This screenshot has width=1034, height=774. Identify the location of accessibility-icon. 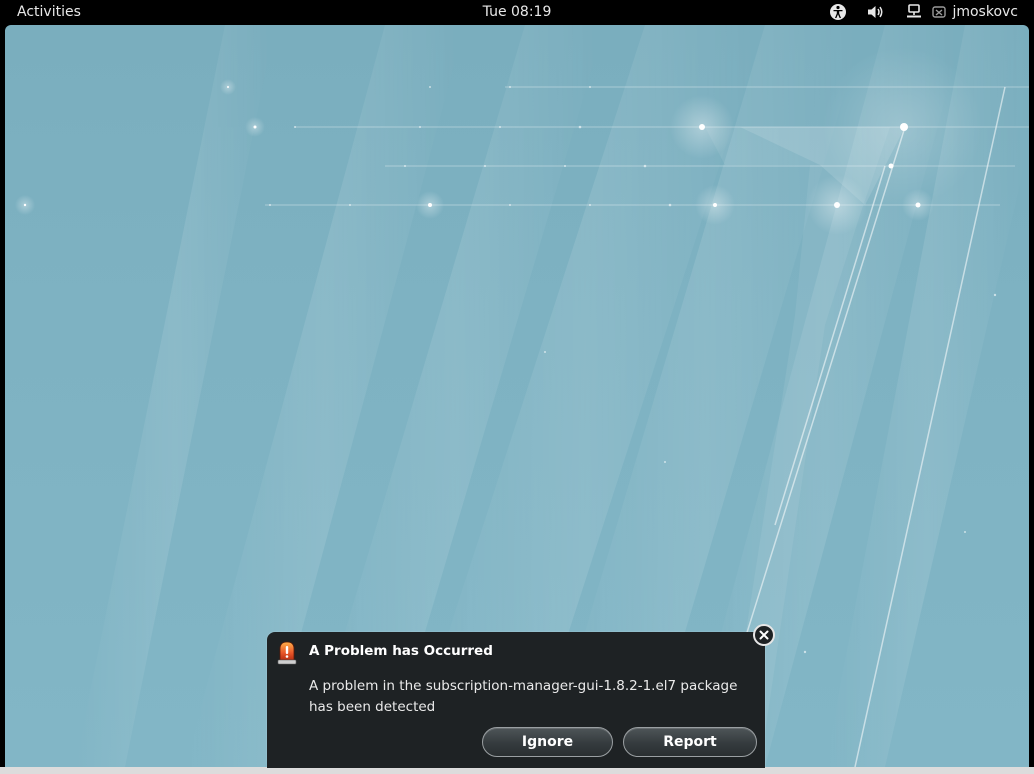
(838, 12).